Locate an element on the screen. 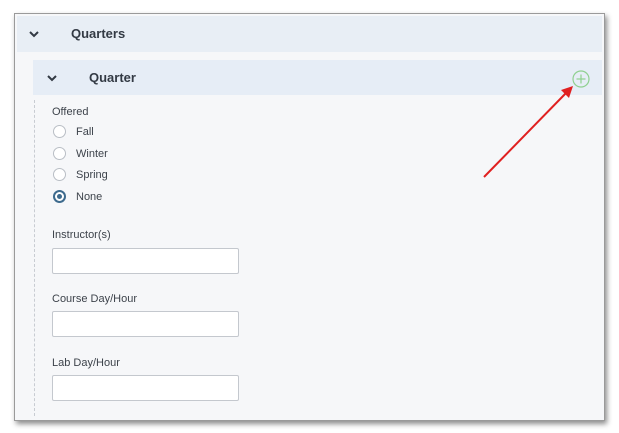 The height and width of the screenshot is (433, 619). instructors-label: Instructor(s) is located at coordinates (81, 235).